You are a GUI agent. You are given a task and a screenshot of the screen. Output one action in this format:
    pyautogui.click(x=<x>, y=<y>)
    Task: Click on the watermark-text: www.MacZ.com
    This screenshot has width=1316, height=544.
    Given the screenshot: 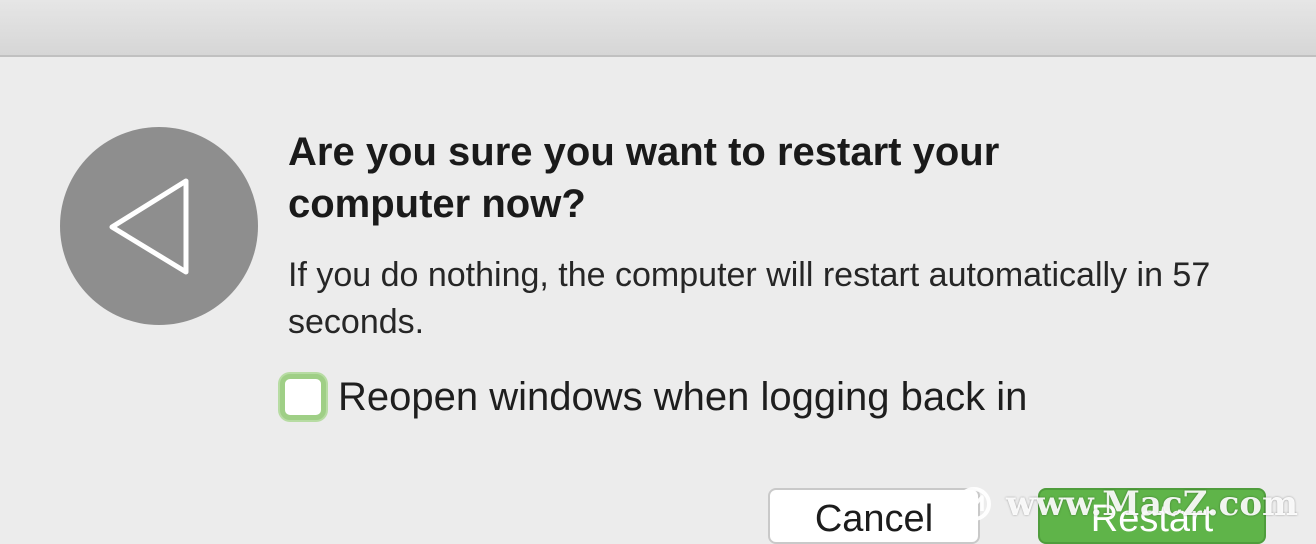 What is the action you would take?
    pyautogui.click(x=1152, y=504)
    